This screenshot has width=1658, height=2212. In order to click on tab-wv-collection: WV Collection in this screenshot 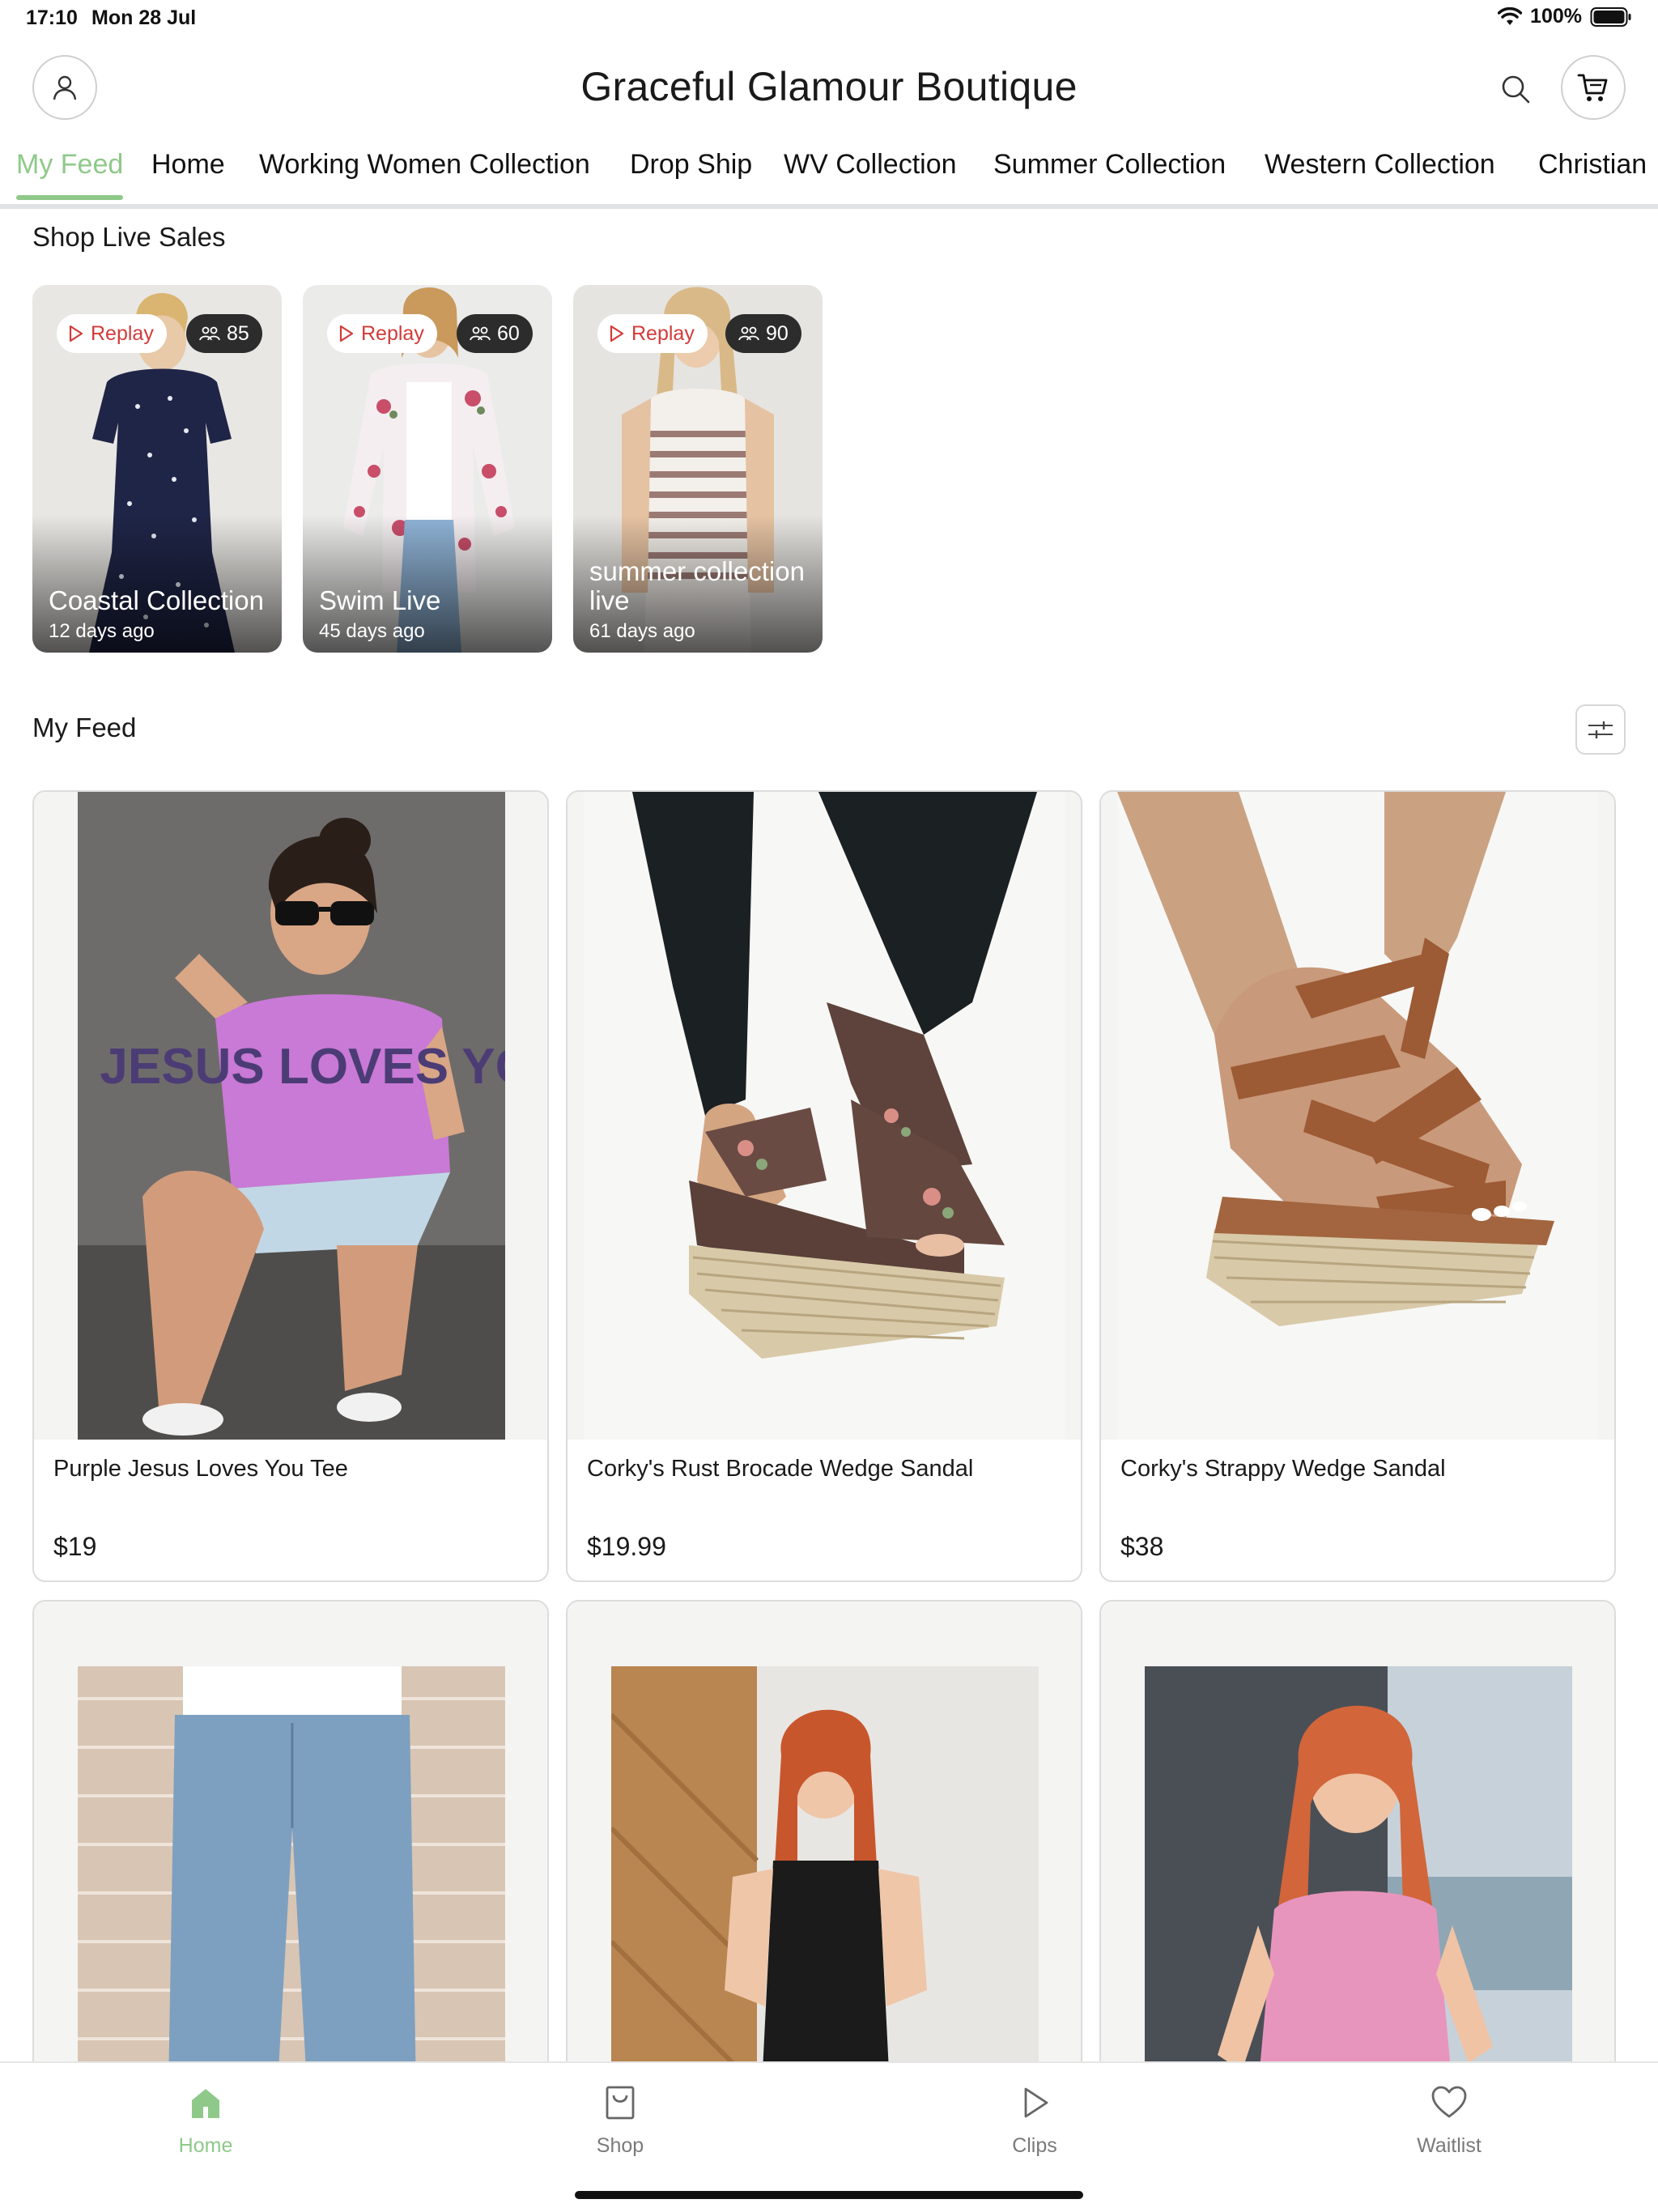, I will do `click(870, 173)`.